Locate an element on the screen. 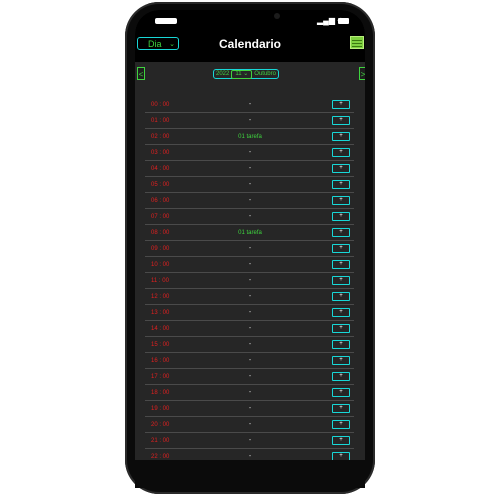 The image size is (500, 500). hour-row: 11 : 00- + is located at coordinates (250, 281).